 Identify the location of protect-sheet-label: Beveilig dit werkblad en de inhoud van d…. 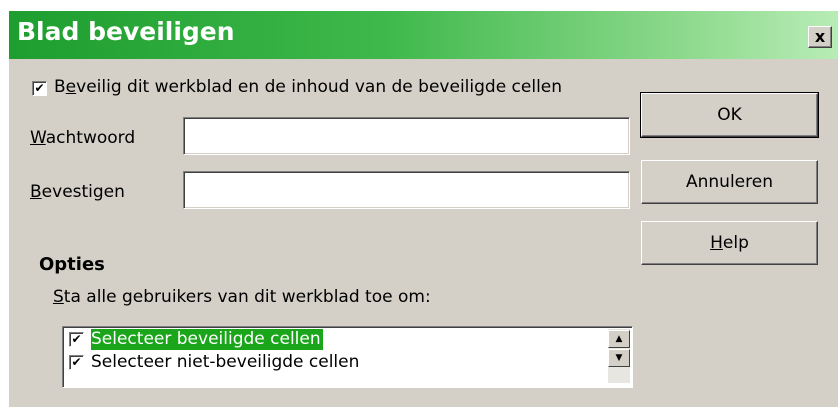
(308, 87).